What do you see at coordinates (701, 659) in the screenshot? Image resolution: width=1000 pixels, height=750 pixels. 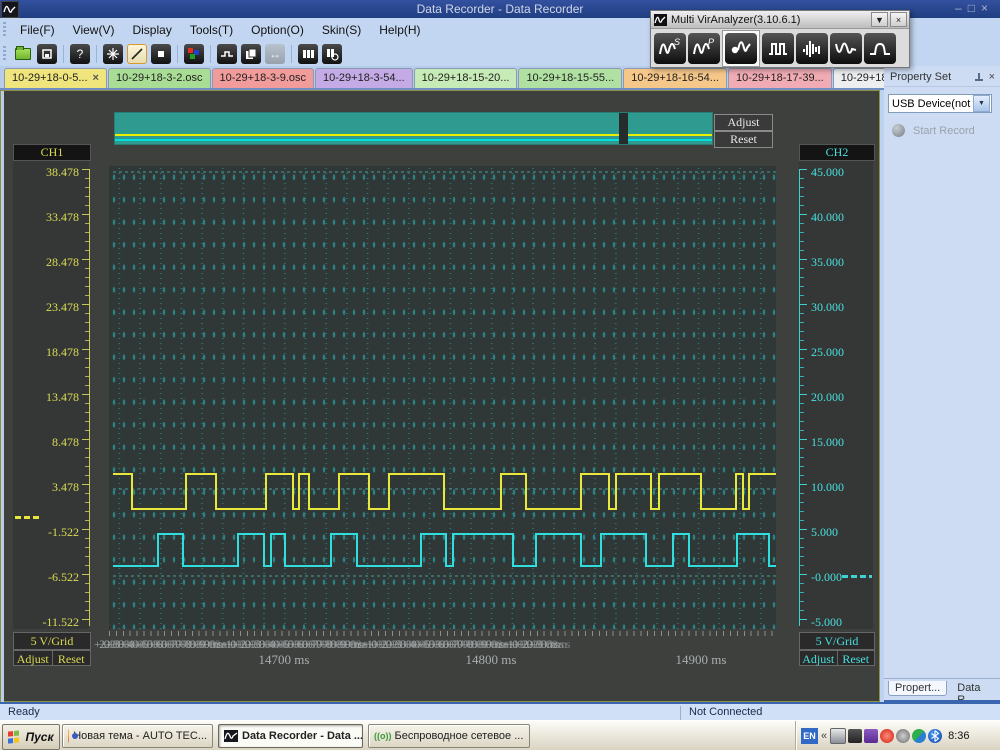 I see `time-axis-major-label: 14900 ms` at bounding box center [701, 659].